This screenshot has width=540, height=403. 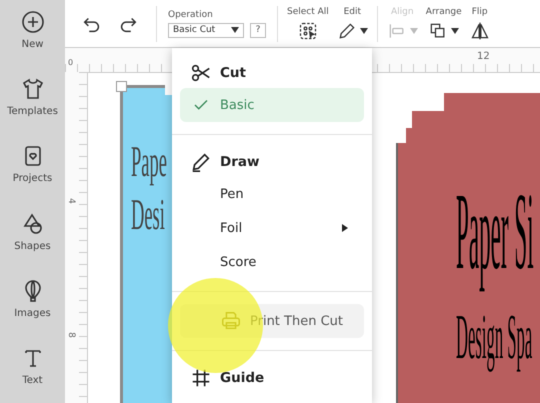 I want to click on toolbar-tool: Select All, so click(x=308, y=23).